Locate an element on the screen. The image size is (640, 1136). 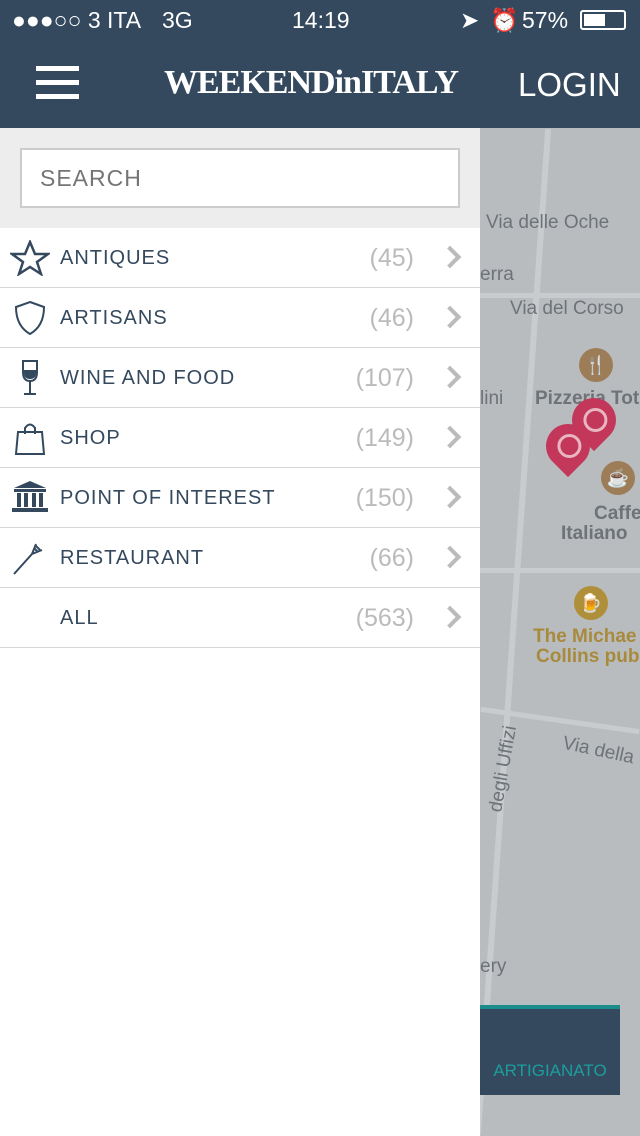
category-label: RESTAURANT is located at coordinates (132, 558).